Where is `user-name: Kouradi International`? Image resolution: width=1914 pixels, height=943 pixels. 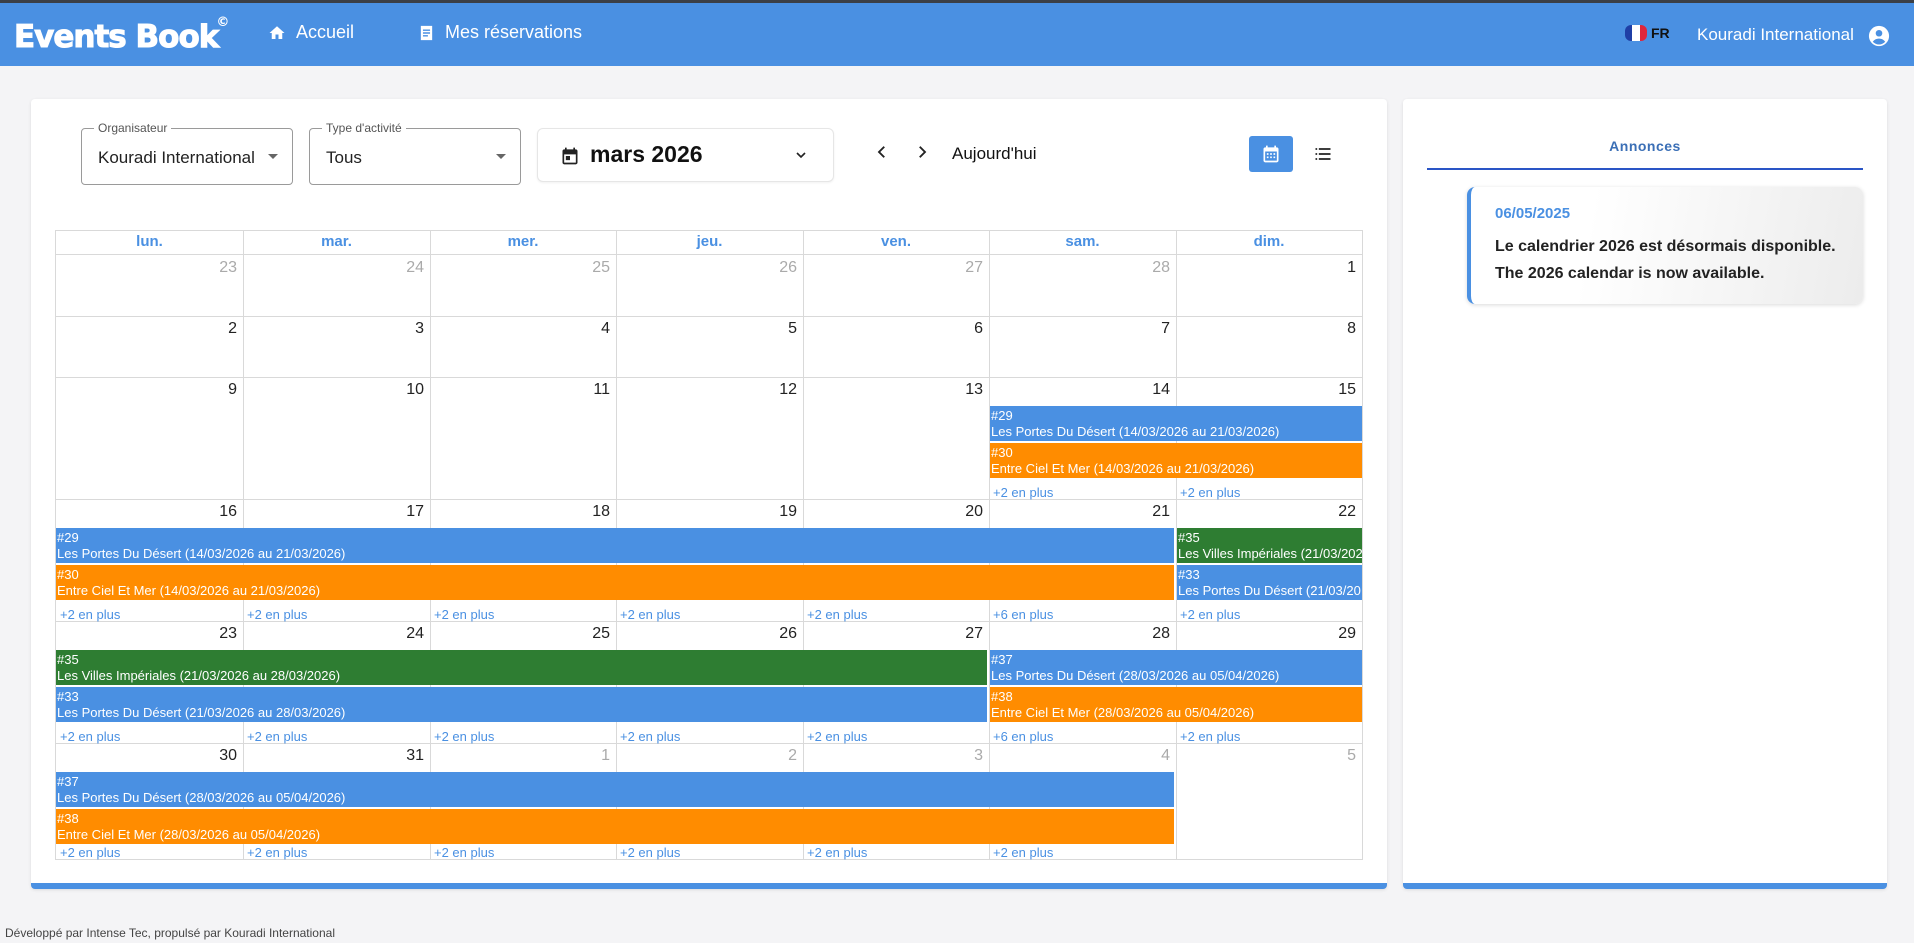
user-name: Kouradi International is located at coordinates (1775, 35).